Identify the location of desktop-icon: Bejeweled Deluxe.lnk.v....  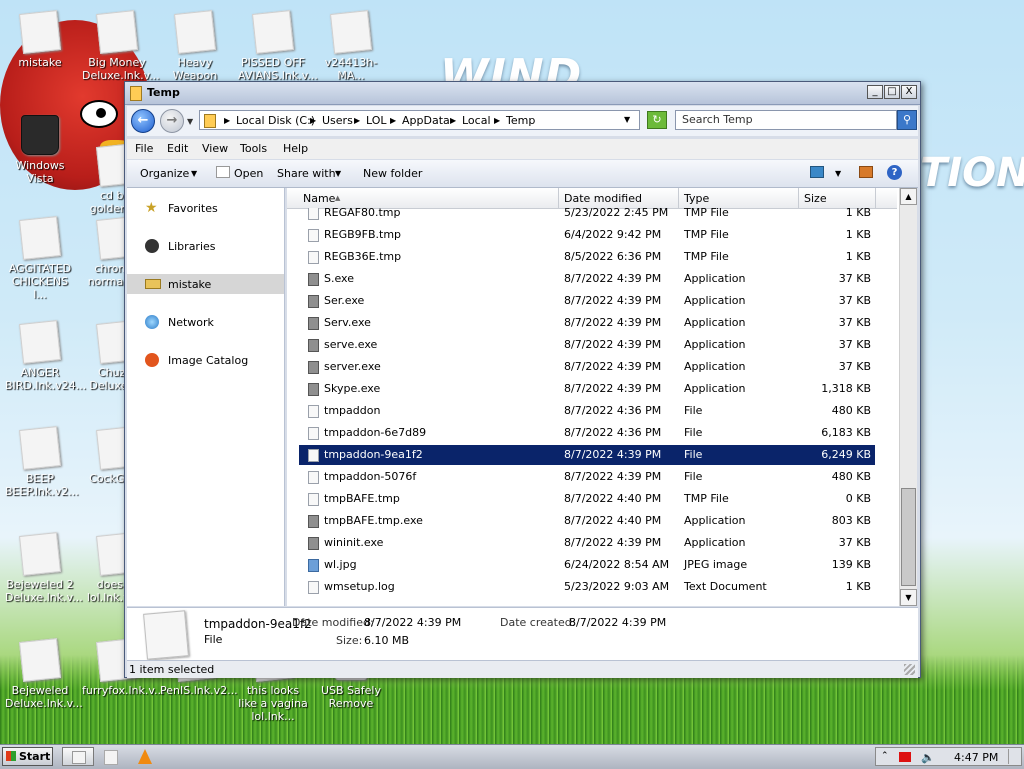
(44, 674).